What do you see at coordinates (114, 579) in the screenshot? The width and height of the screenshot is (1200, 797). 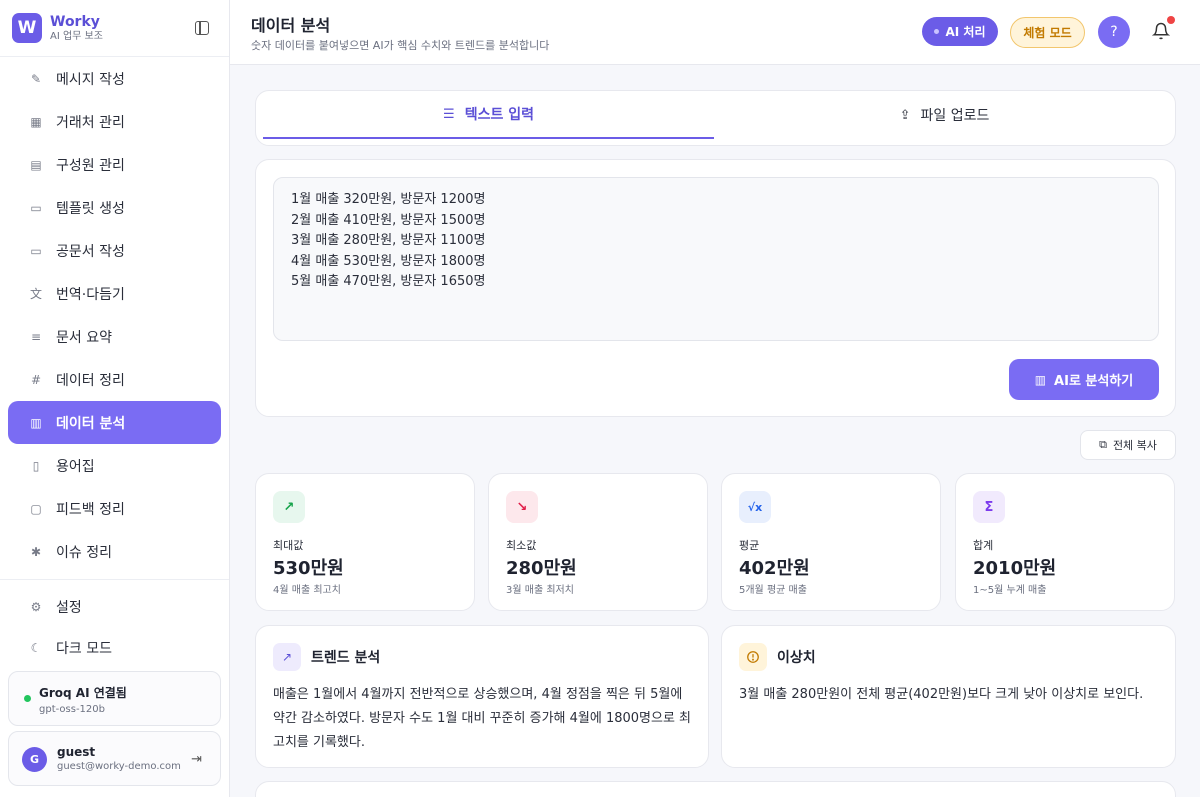 I see `sidebar-divider` at bounding box center [114, 579].